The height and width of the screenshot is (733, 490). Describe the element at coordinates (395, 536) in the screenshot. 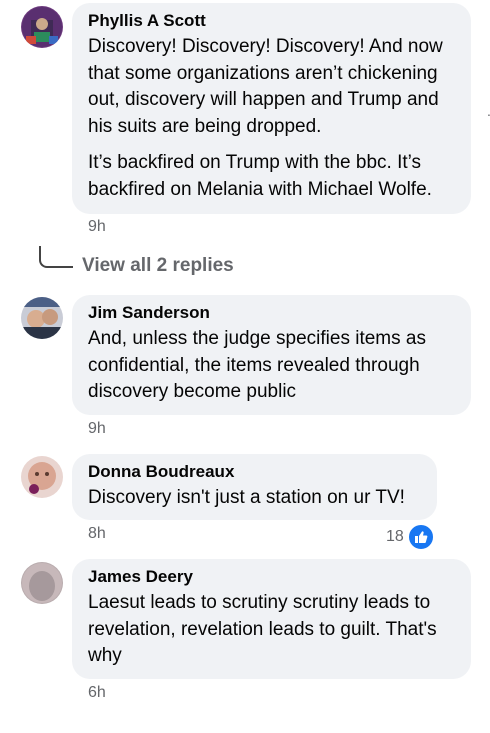

I see `reaction-count: 18` at that location.